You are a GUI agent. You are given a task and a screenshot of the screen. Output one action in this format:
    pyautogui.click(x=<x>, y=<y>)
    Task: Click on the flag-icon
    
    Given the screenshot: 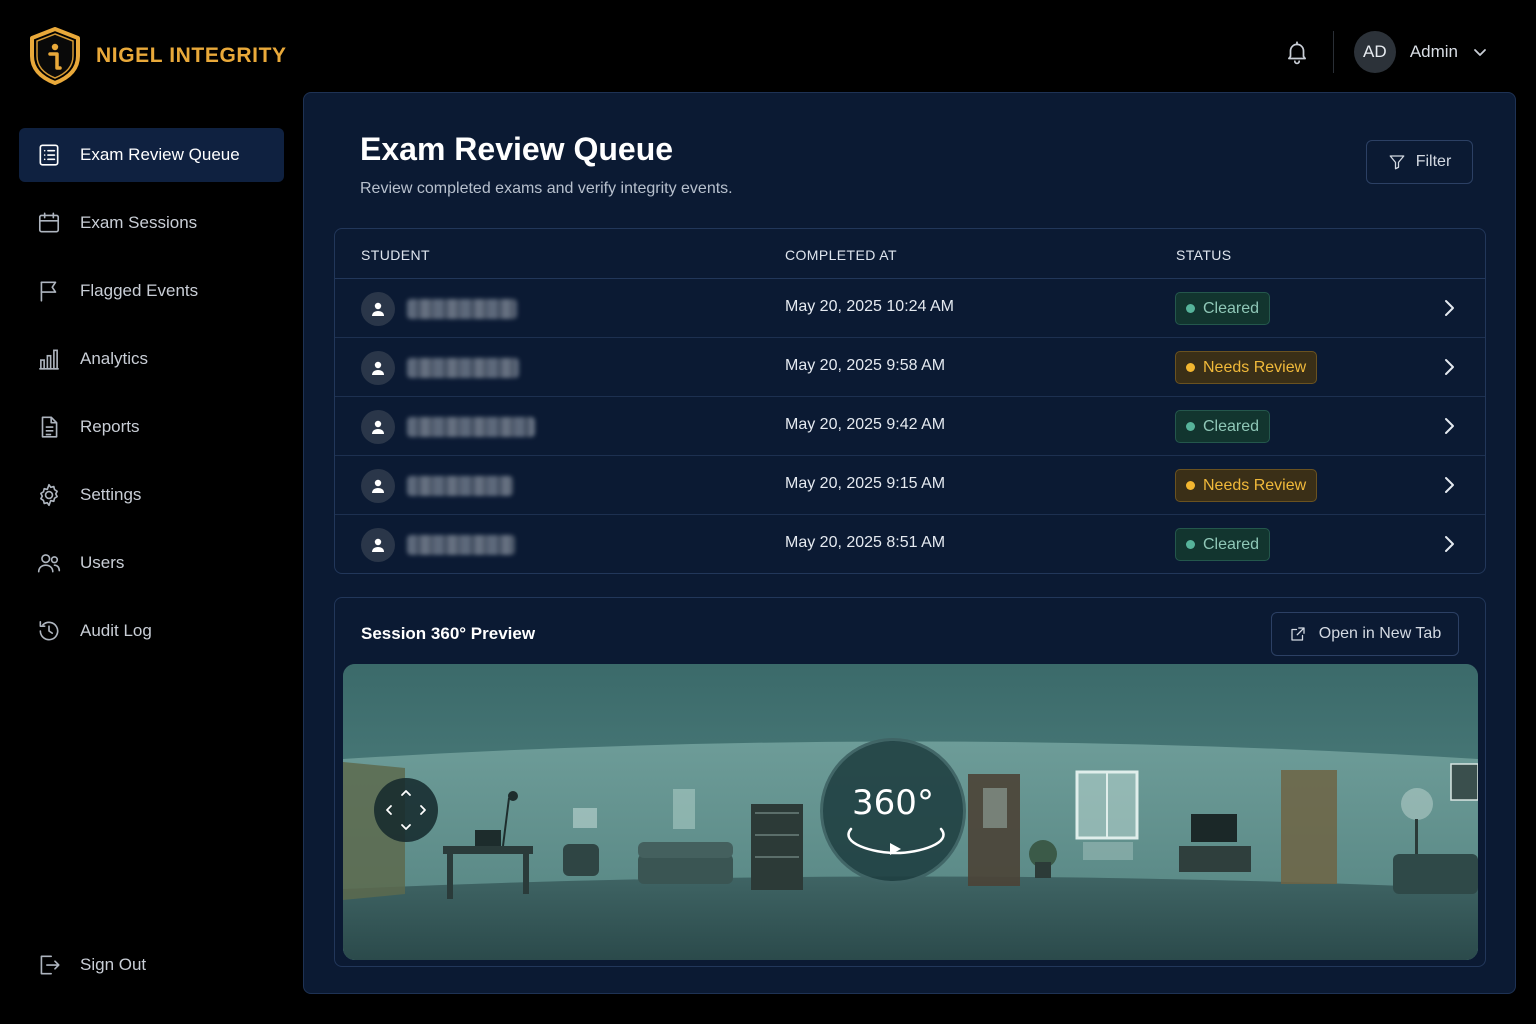 What is the action you would take?
    pyautogui.click(x=48, y=291)
    